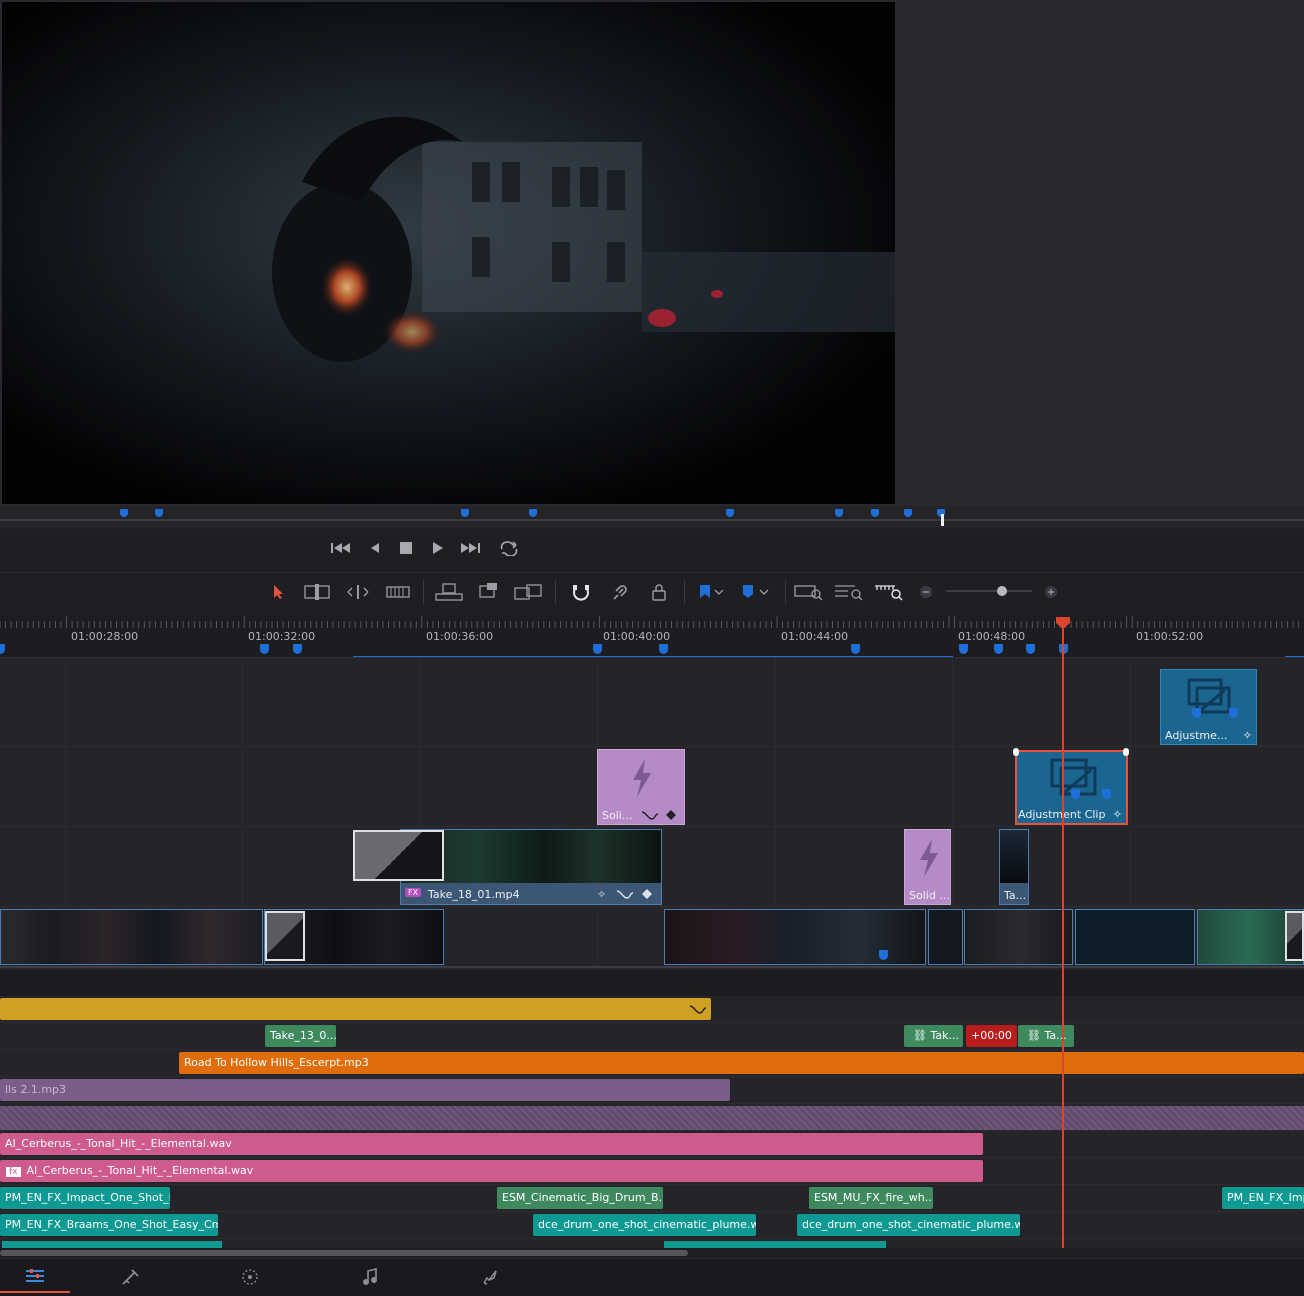 The image size is (1304, 1296). Describe the element at coordinates (989, 591) in the screenshot. I see `zoom-slider` at that location.